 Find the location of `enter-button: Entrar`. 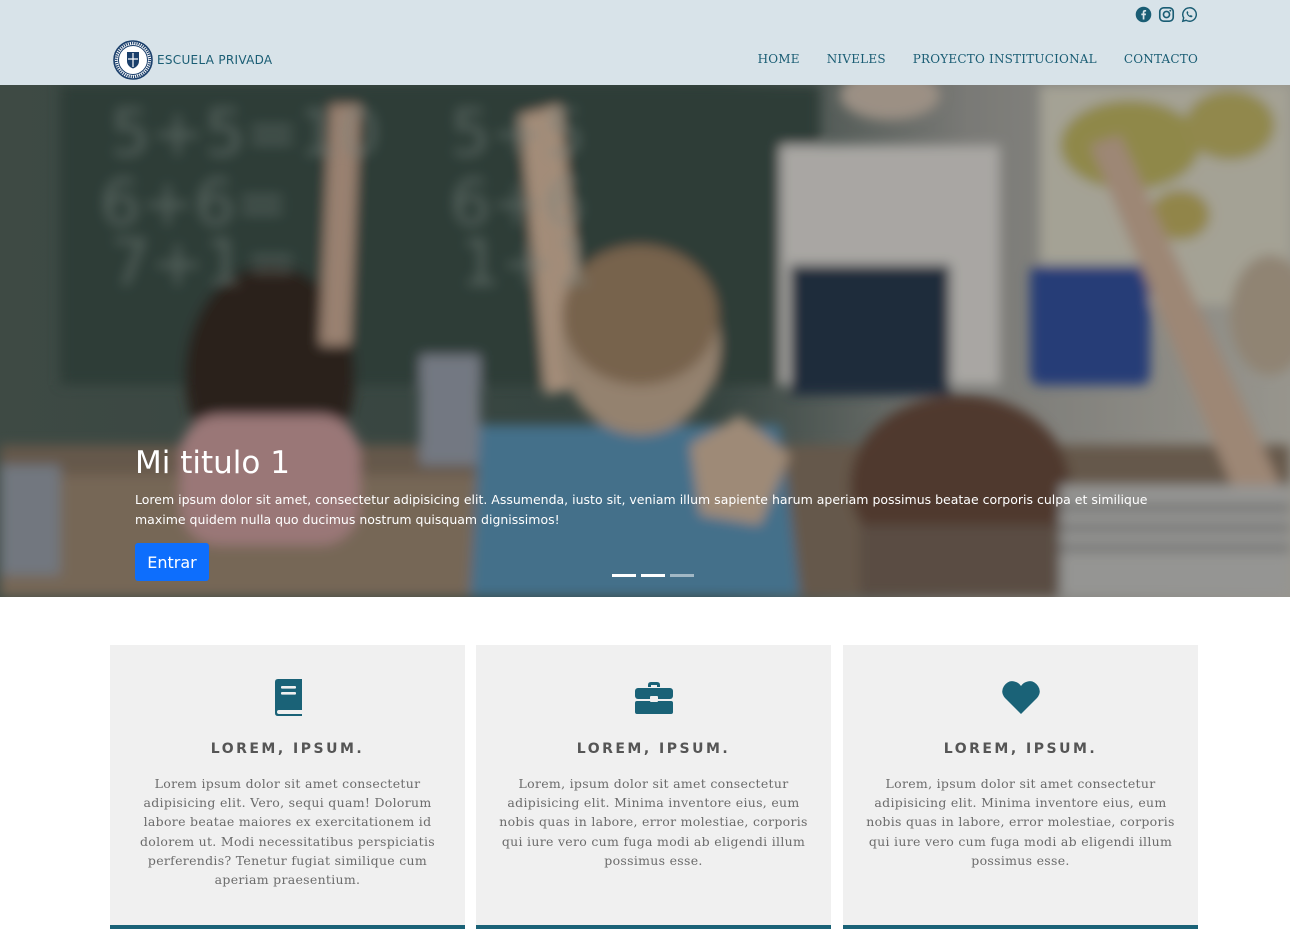

enter-button: Entrar is located at coordinates (172, 562).